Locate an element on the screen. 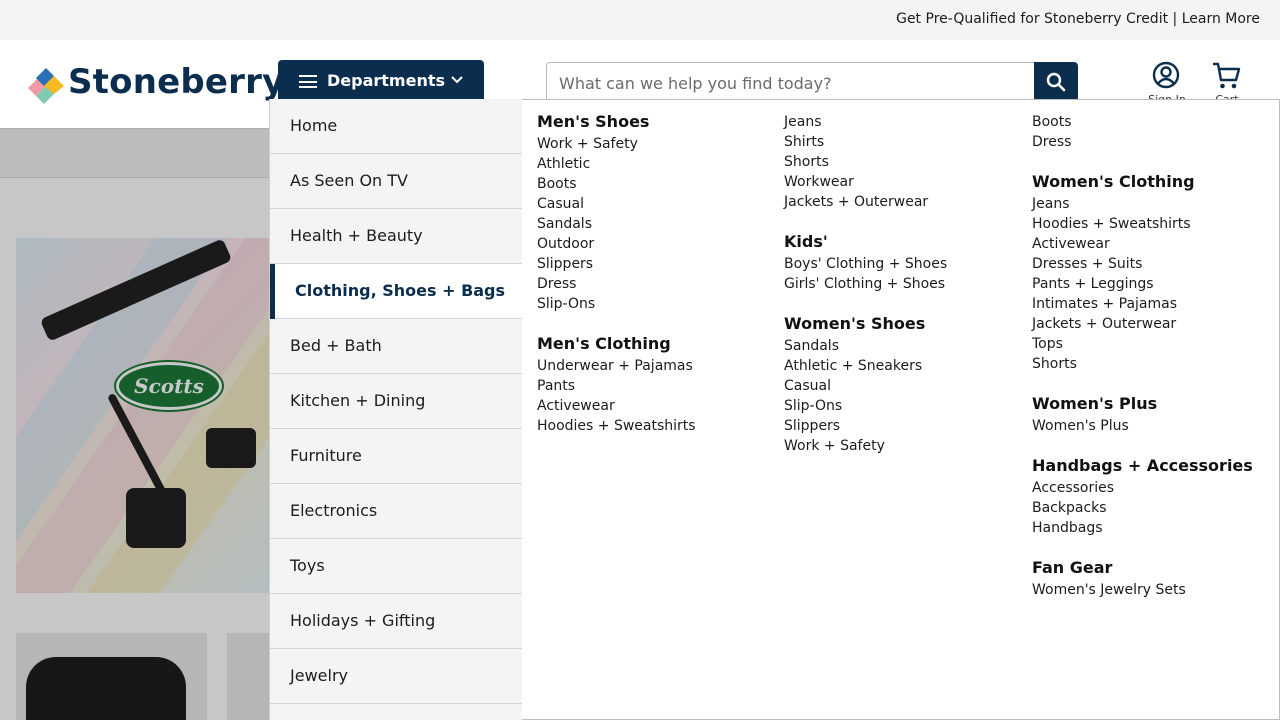  flyout-link-women-s-plus: Women's Plus is located at coordinates (1152, 426).